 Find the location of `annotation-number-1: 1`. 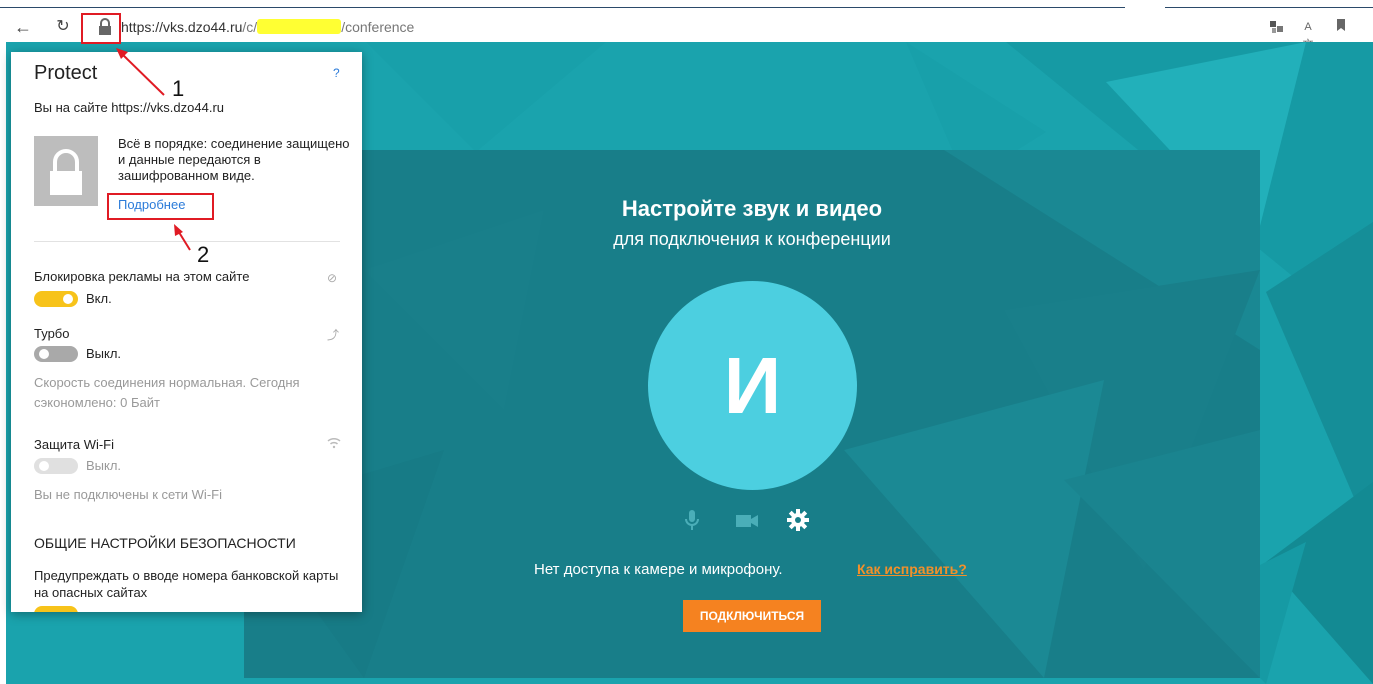

annotation-number-1: 1 is located at coordinates (178, 88).